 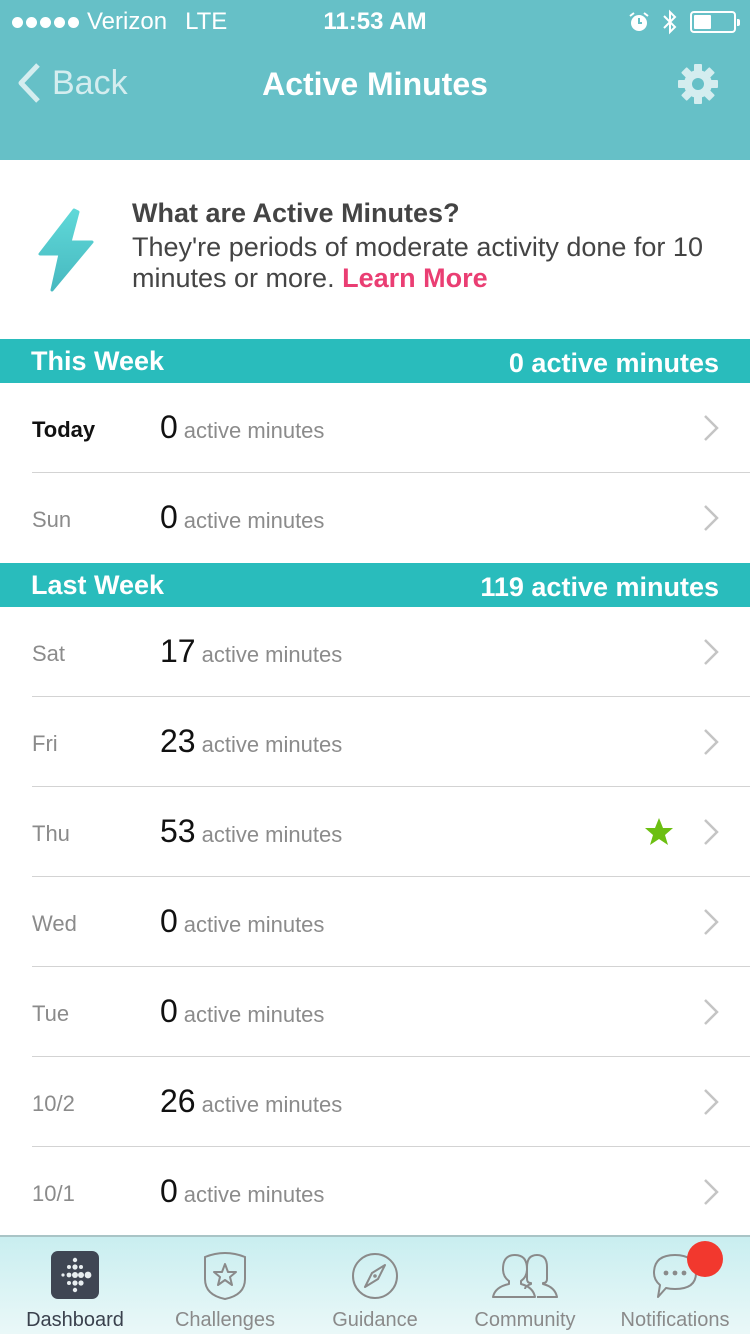 What do you see at coordinates (675, 1320) in the screenshot?
I see `tab-label: Notifications` at bounding box center [675, 1320].